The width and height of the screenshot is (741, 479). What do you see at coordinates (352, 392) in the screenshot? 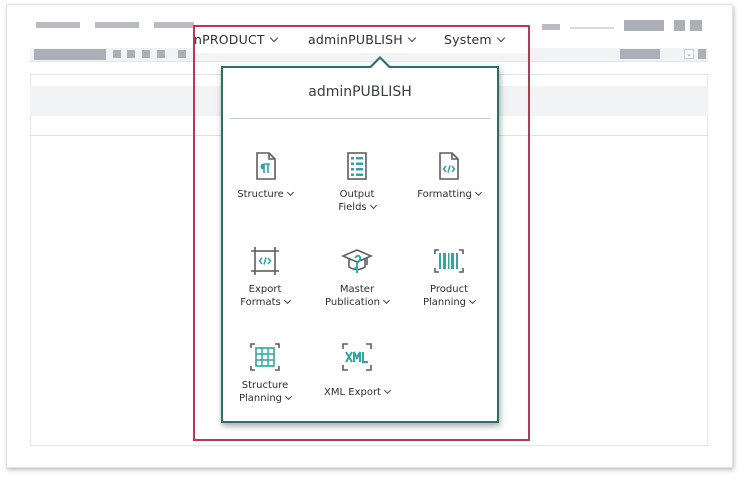
I see `tile-label: XML Export` at bounding box center [352, 392].